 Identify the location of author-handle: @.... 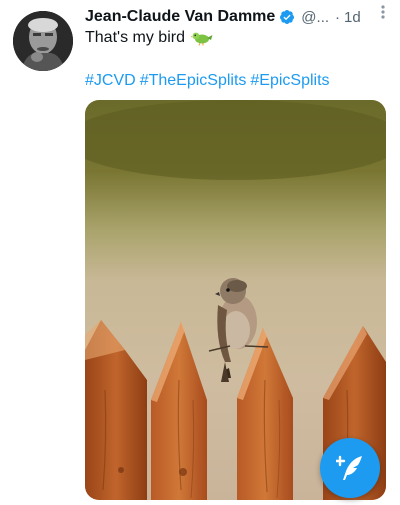
(315, 17).